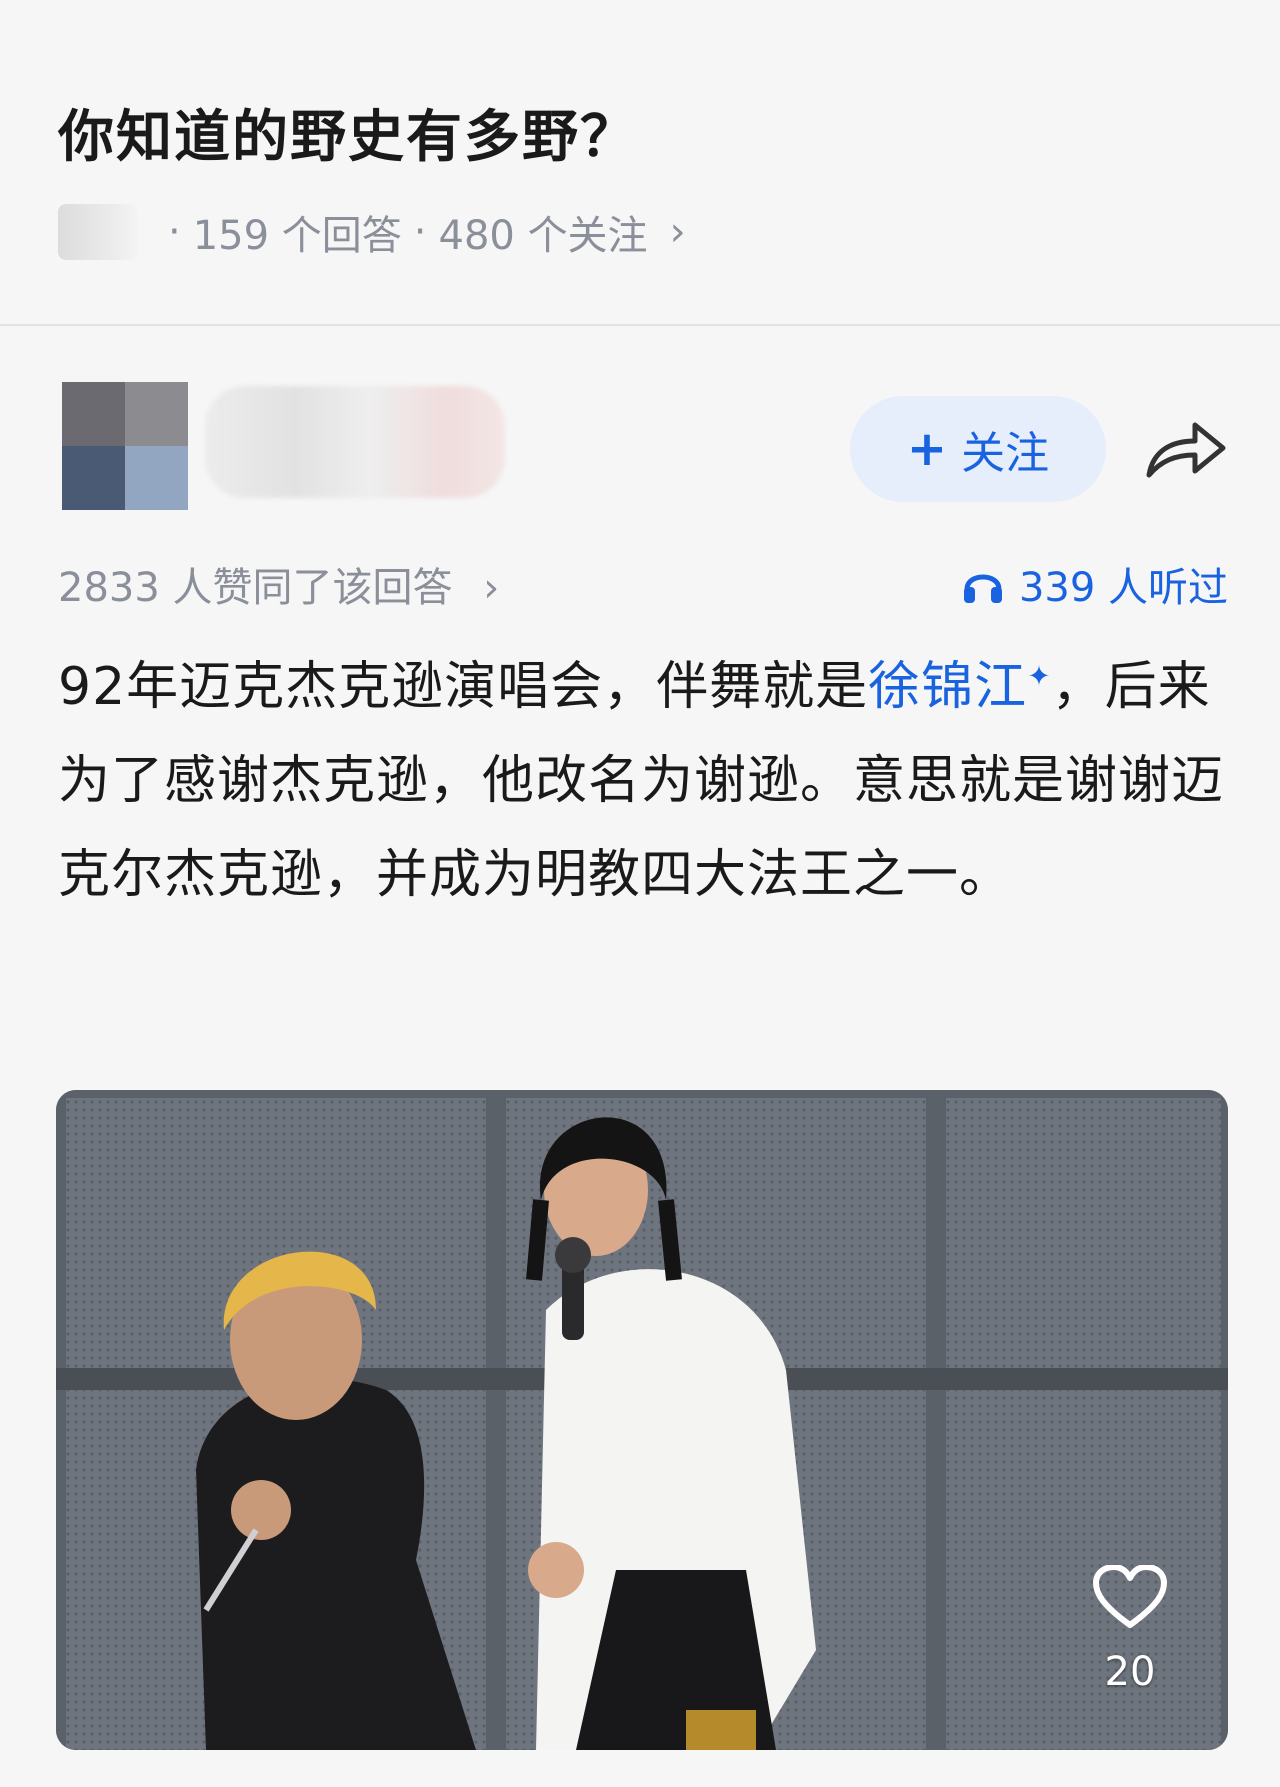 The width and height of the screenshot is (1280, 1787). What do you see at coordinates (348, 132) in the screenshot?
I see `question-title: 你知道的野史有多野？` at bounding box center [348, 132].